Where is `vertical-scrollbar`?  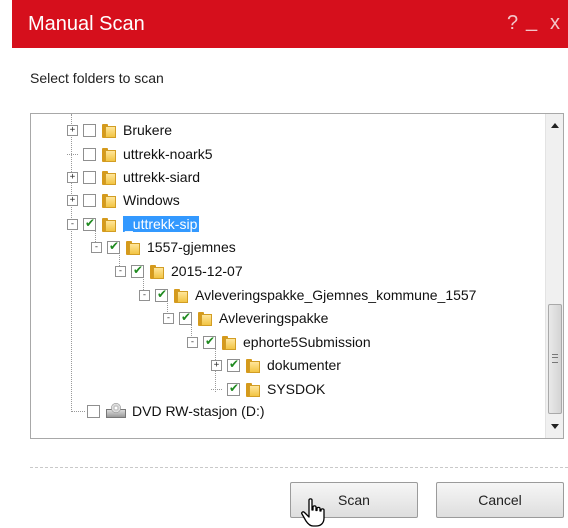
vertical-scrollbar is located at coordinates (554, 276).